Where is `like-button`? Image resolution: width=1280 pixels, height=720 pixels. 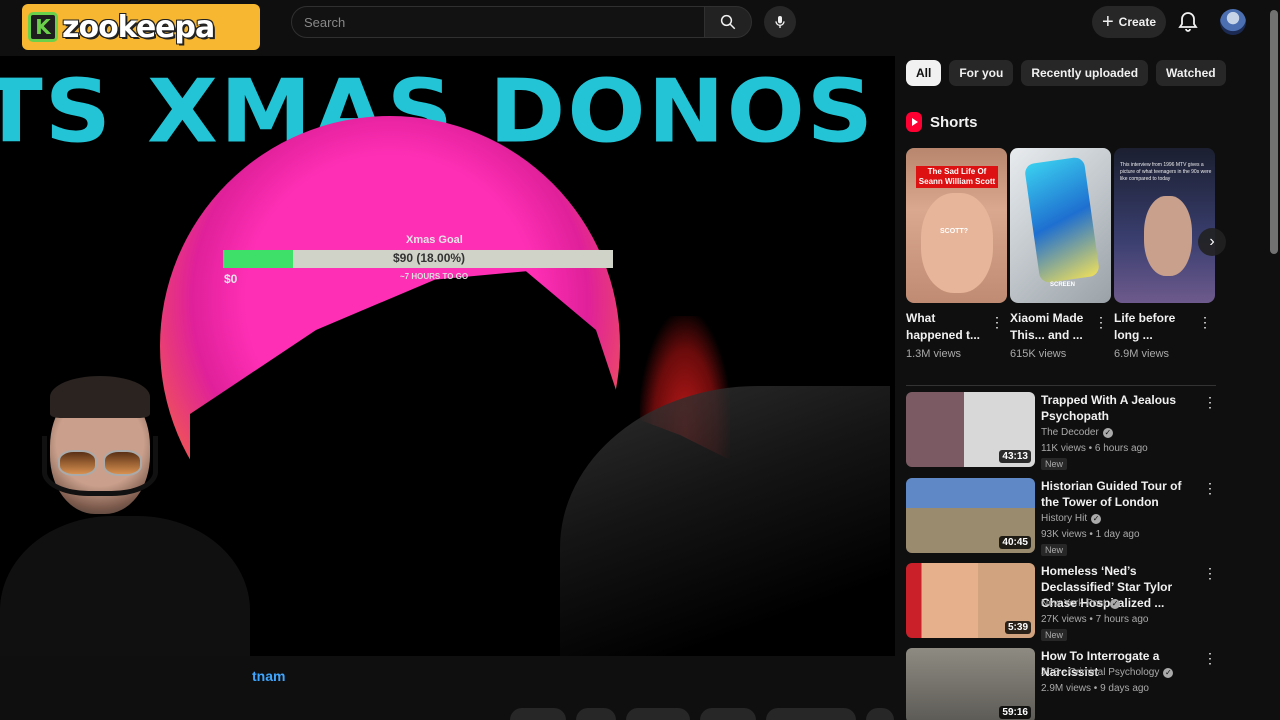 like-button is located at coordinates (538, 714).